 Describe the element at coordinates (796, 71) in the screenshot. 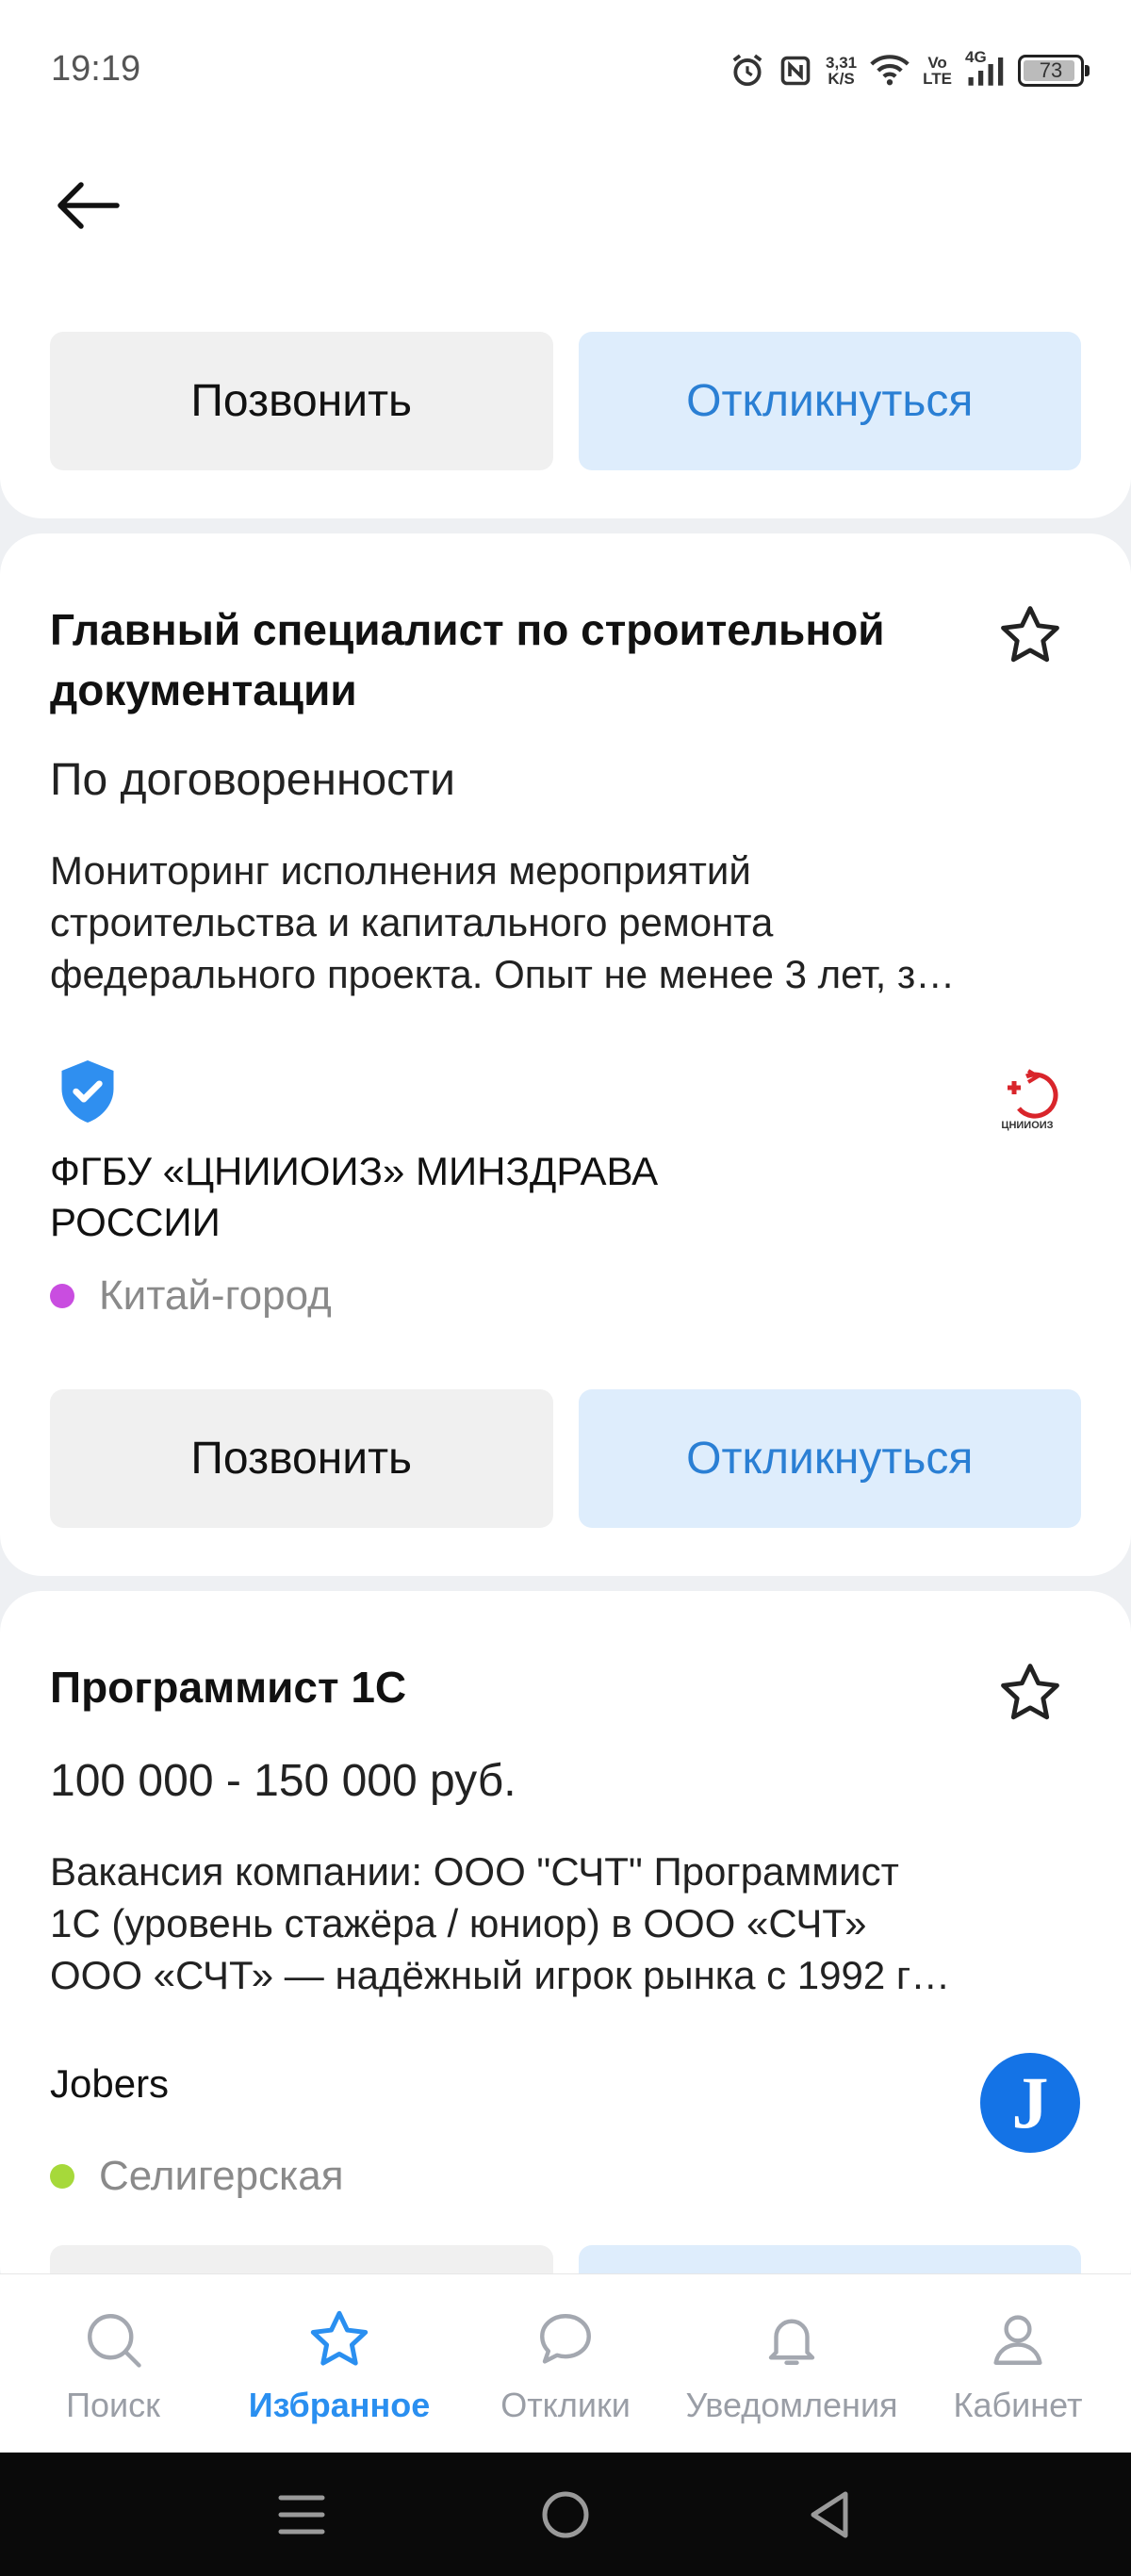

I see `nfc-icon` at that location.